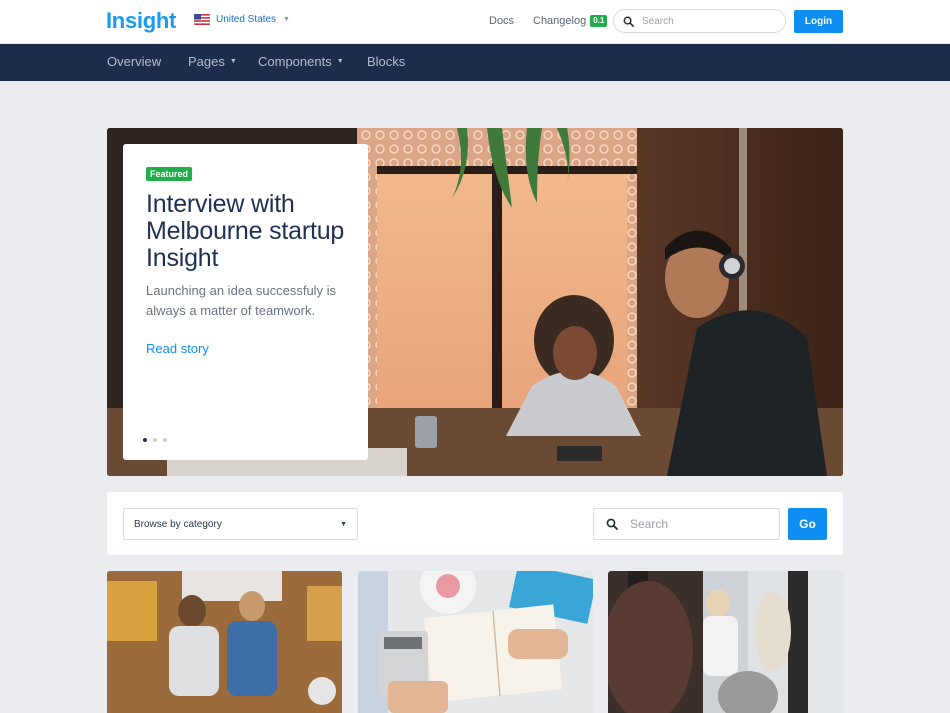  I want to click on content-search-input, so click(700, 524).